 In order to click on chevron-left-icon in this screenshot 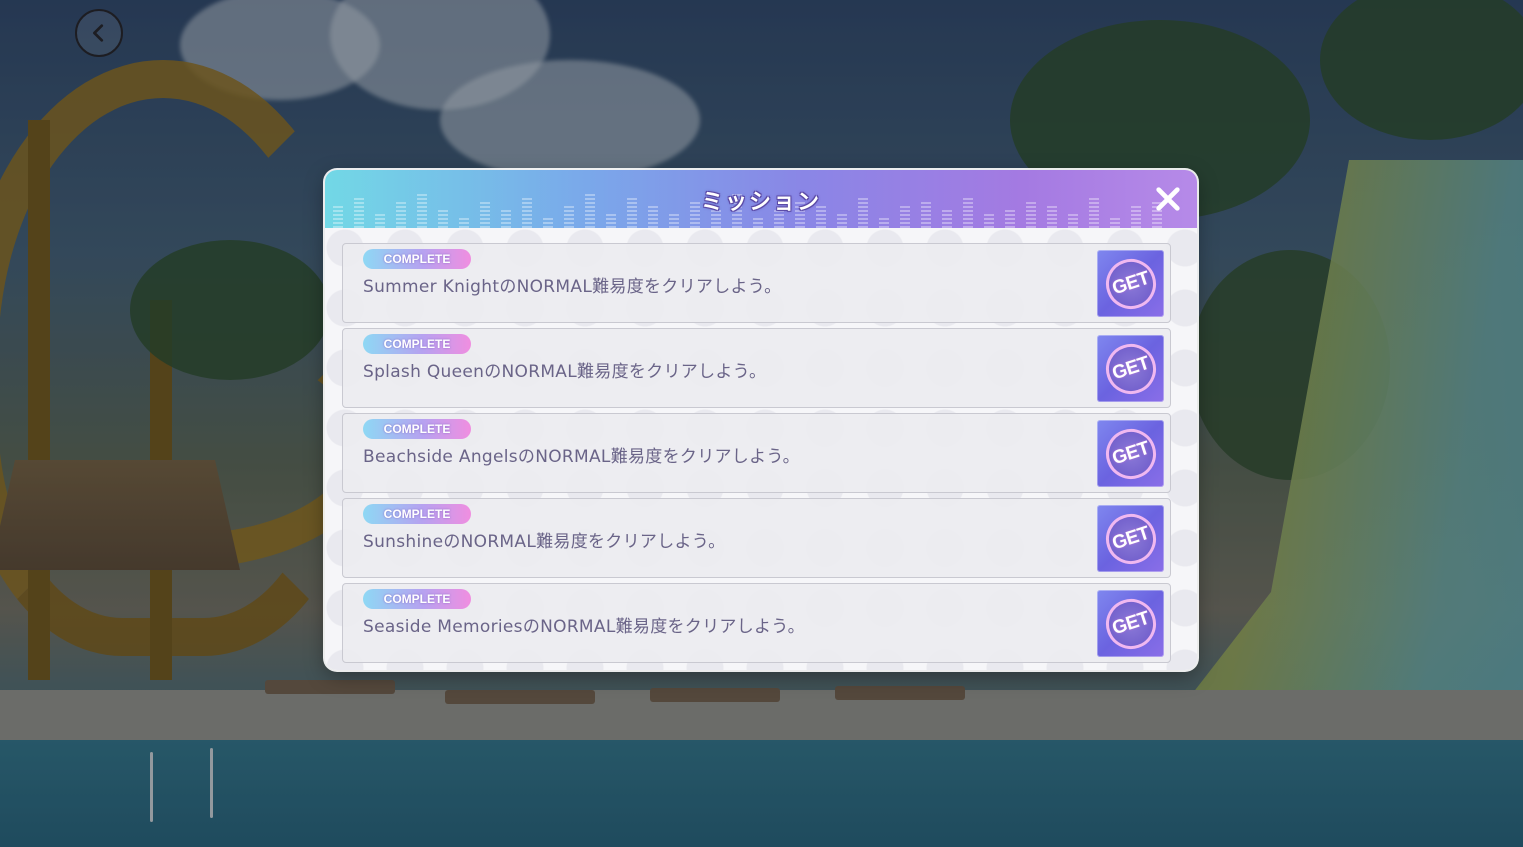, I will do `click(98, 33)`.